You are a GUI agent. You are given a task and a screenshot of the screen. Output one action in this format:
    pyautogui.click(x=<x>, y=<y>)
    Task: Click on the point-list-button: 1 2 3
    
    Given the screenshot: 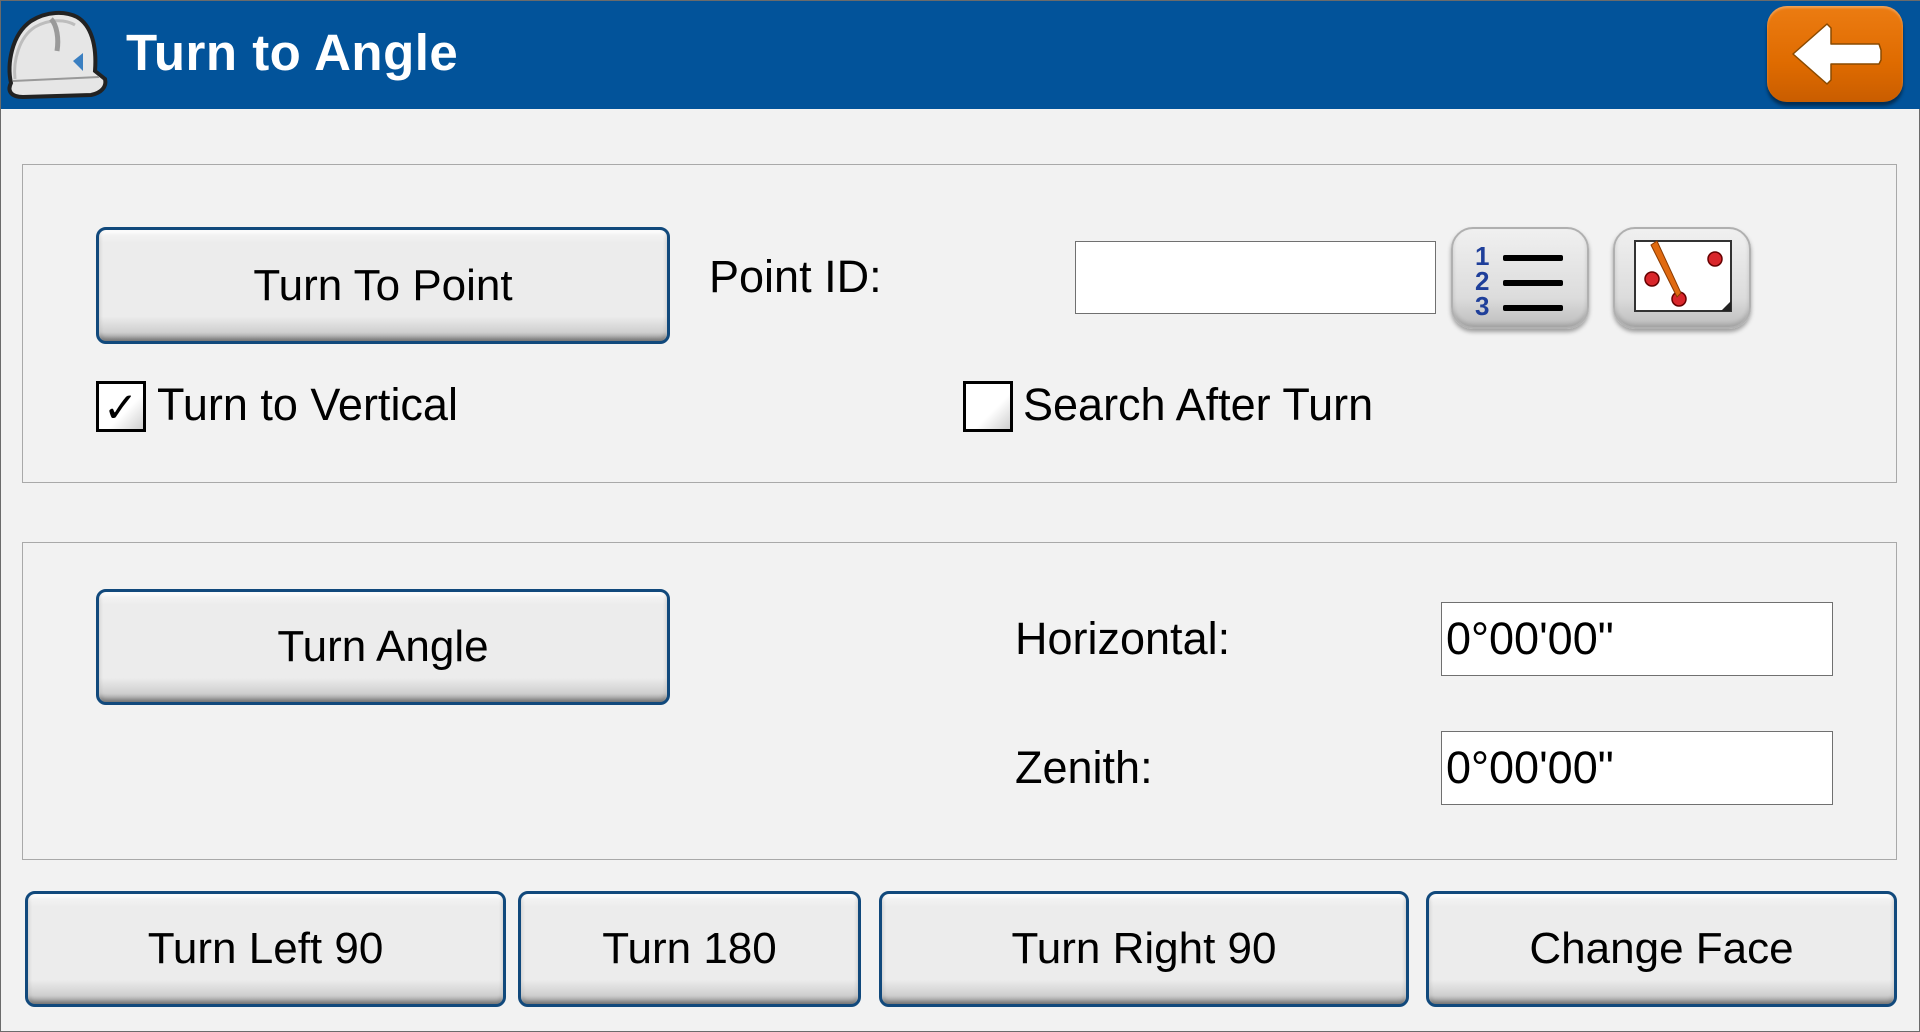 What is the action you would take?
    pyautogui.click(x=1520, y=278)
    